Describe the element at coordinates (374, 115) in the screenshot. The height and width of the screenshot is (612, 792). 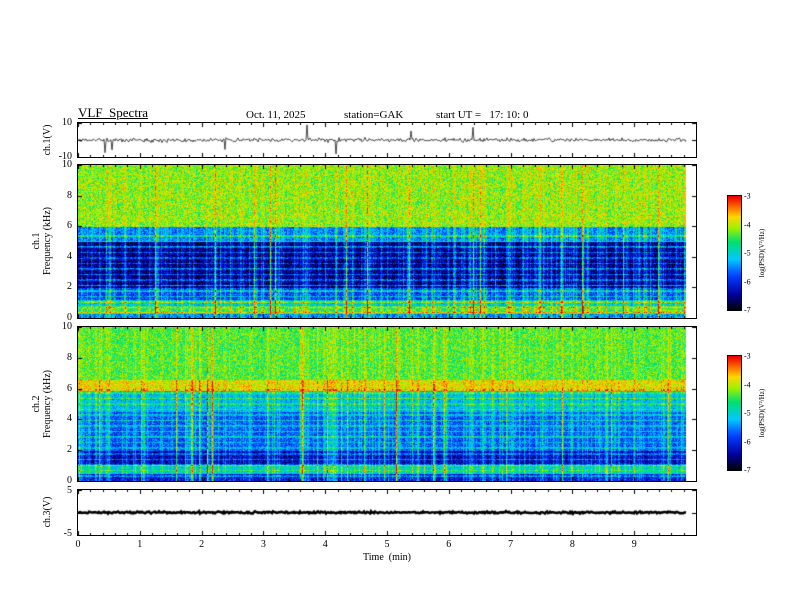
I see `station-label: station=GAK` at that location.